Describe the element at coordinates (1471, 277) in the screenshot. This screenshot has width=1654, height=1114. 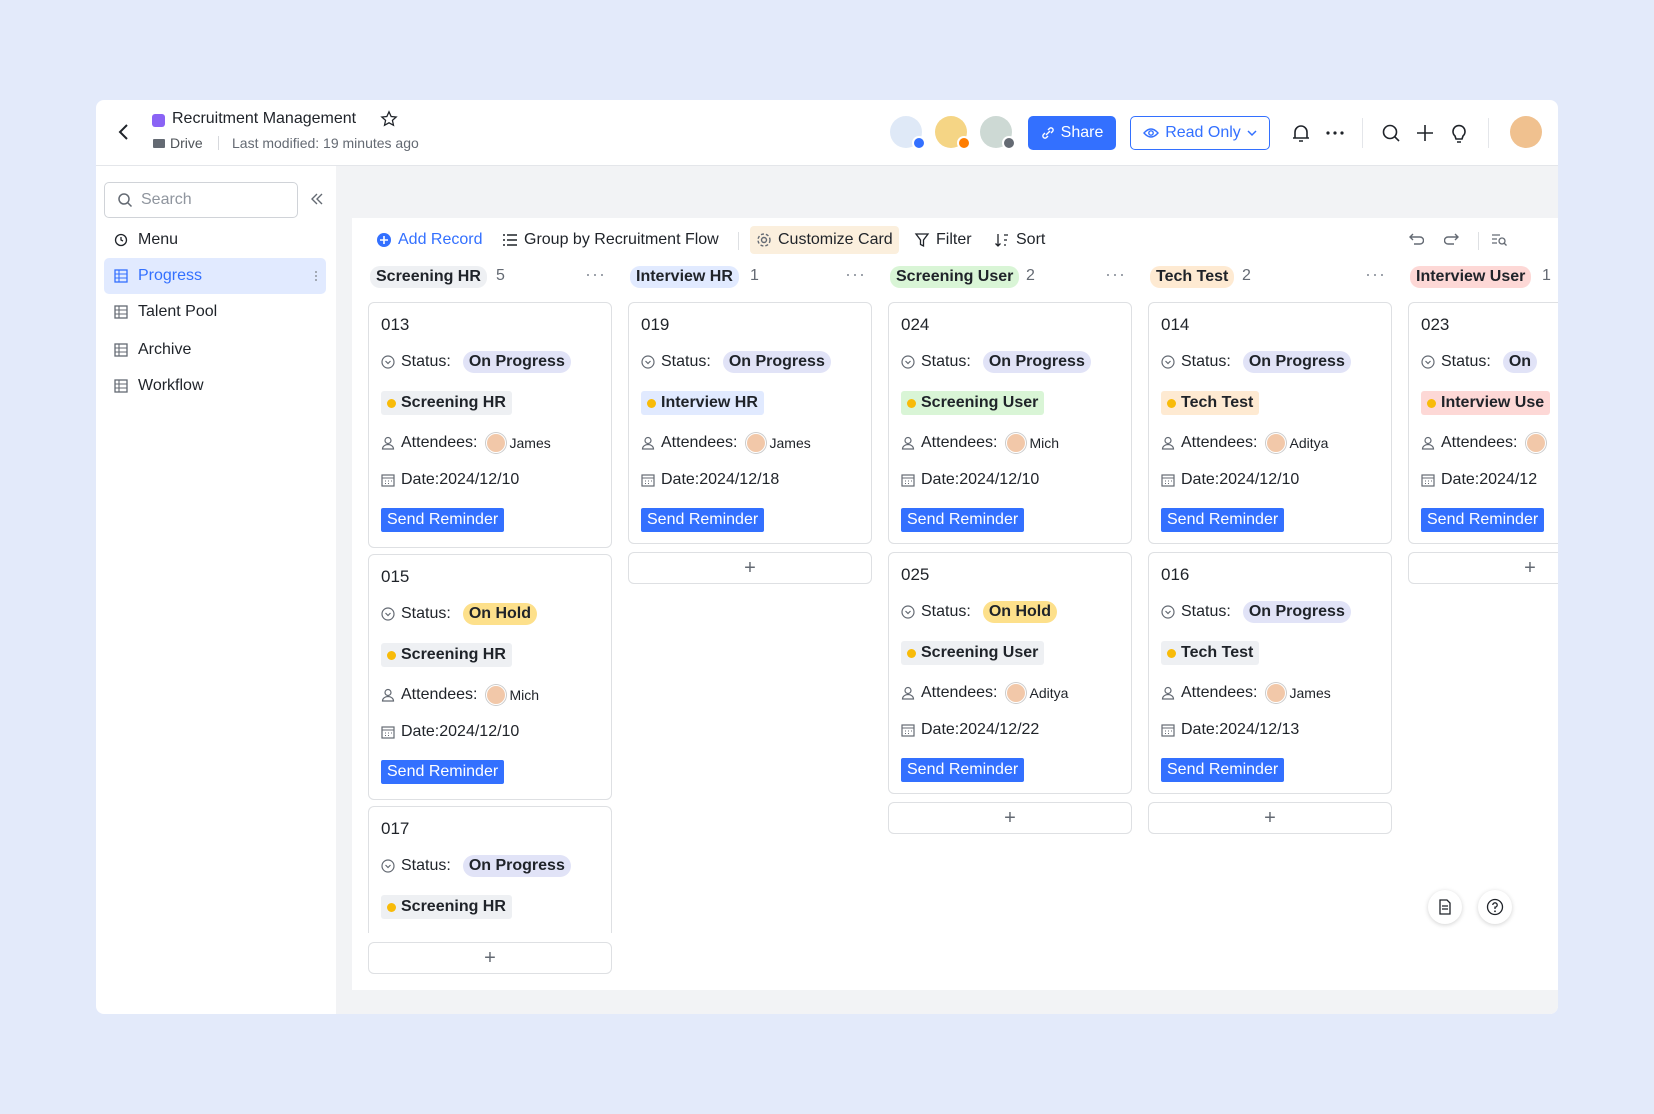
I see `column-title: Interview User` at that location.